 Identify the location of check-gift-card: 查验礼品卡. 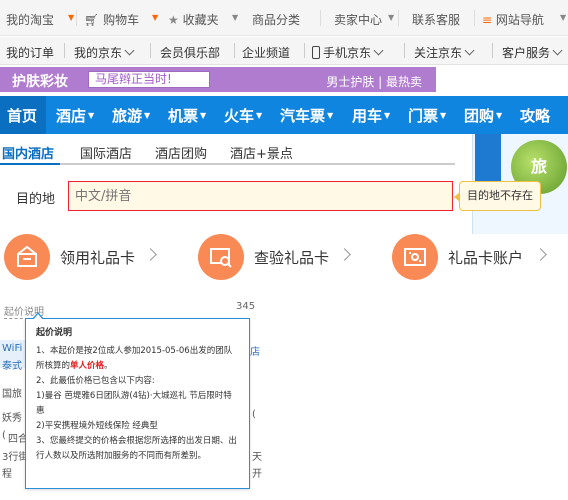
(278, 257).